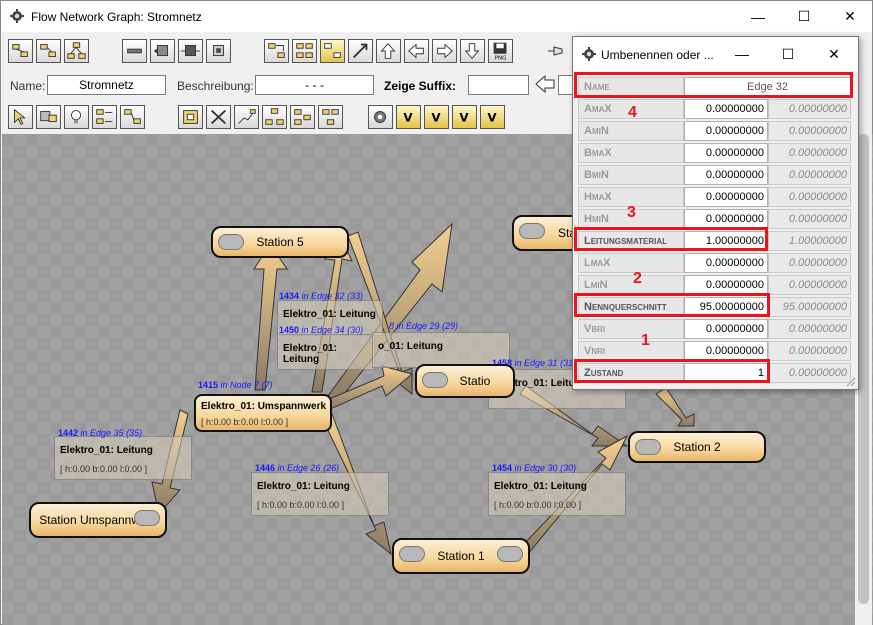 The image size is (873, 625). I want to click on station-partial: Statio, so click(465, 381).